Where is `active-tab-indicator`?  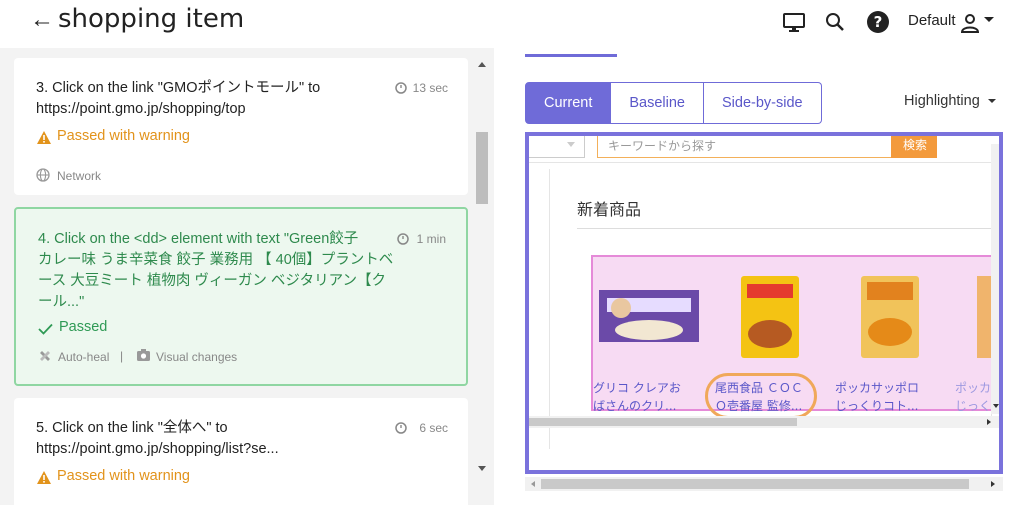 active-tab-indicator is located at coordinates (571, 55).